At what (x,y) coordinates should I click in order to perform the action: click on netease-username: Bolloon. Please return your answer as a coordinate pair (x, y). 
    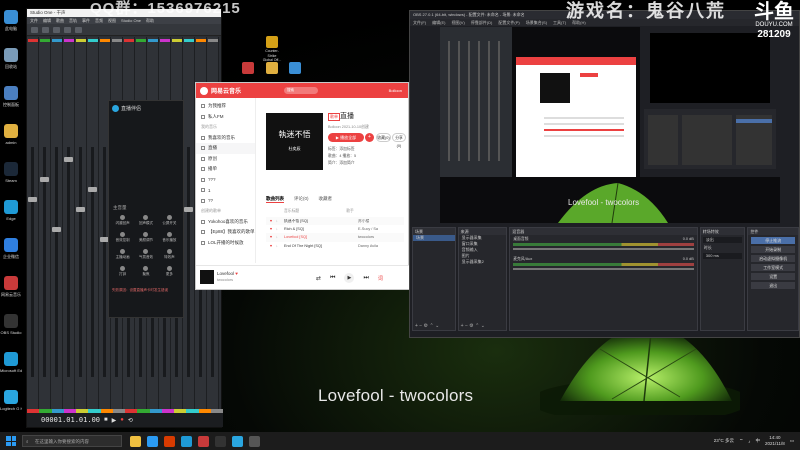
    Looking at the image, I should click on (395, 90).